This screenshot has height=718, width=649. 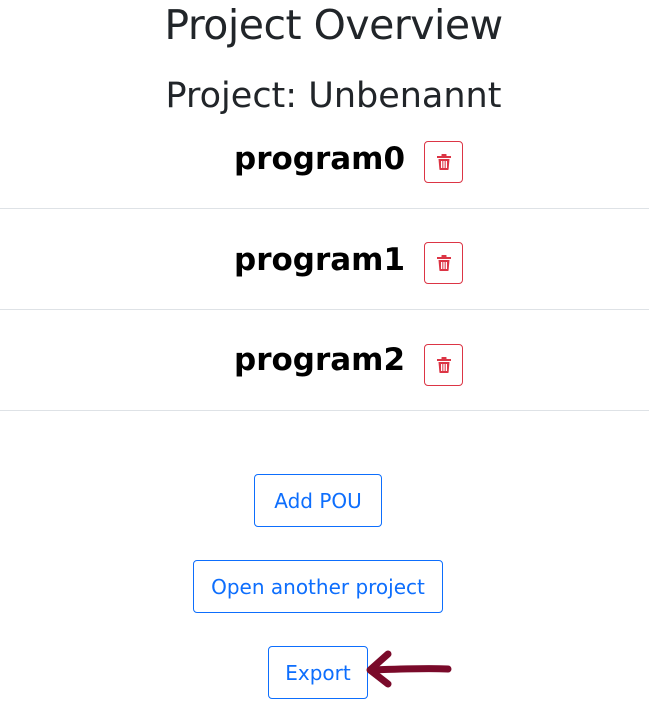 I want to click on annotation-arrow-icon, so click(x=409, y=670).